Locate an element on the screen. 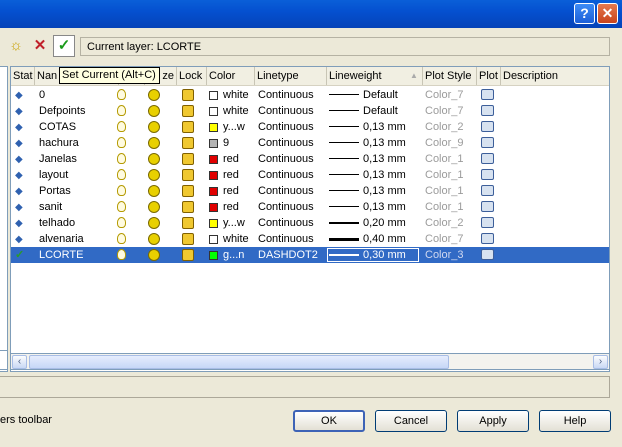 Image resolution: width=622 pixels, height=447 pixels. layer-row: ◆ sanit red Continuous 0,13 mm Color_1 is located at coordinates (310, 207).